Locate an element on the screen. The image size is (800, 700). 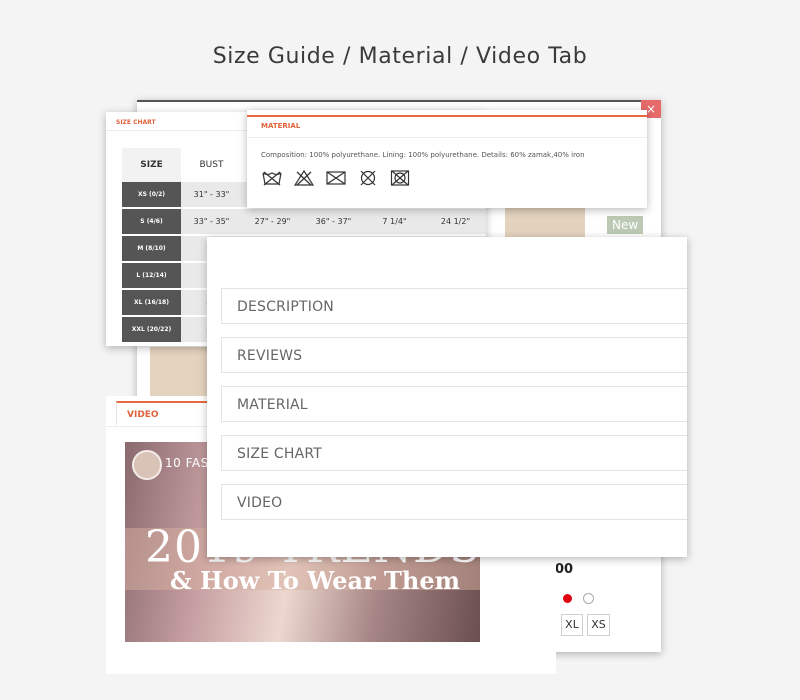
color-swatch-red is located at coordinates (567, 598).